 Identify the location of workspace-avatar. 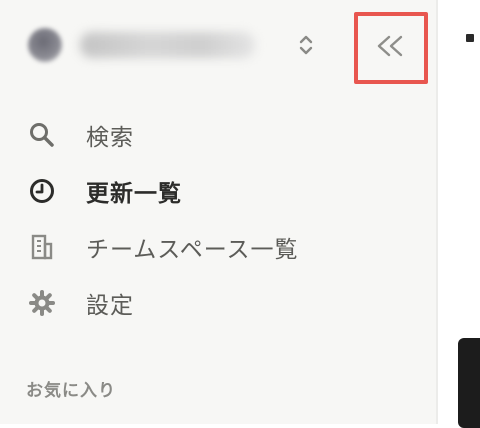
(45, 45).